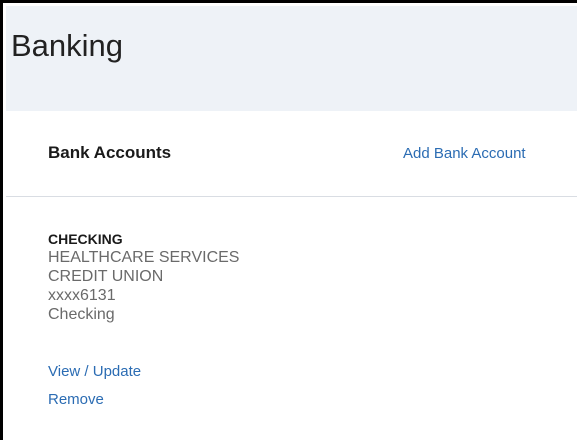 This screenshot has height=440, width=577. I want to click on account-kind: Checking, so click(81, 314).